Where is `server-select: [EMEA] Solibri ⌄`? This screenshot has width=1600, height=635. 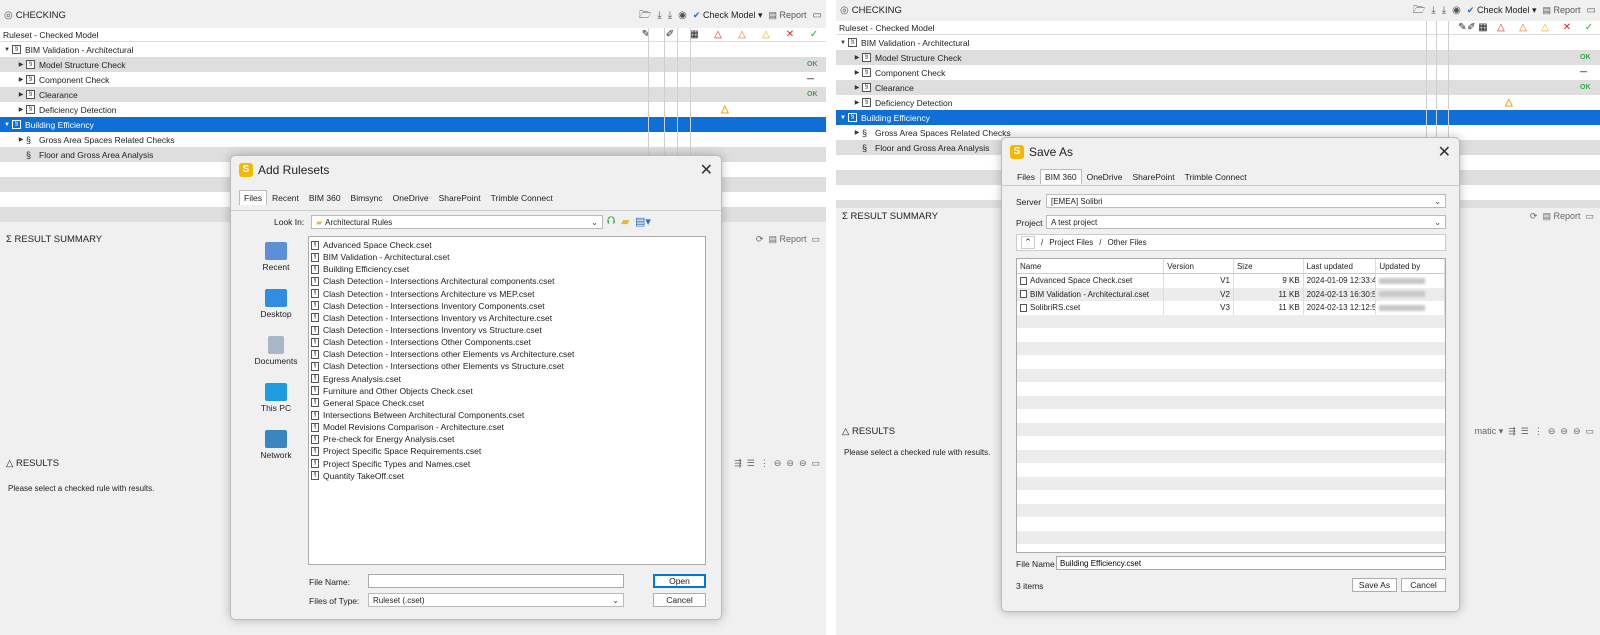 server-select: [EMEA] Solibri ⌄ is located at coordinates (1246, 201).